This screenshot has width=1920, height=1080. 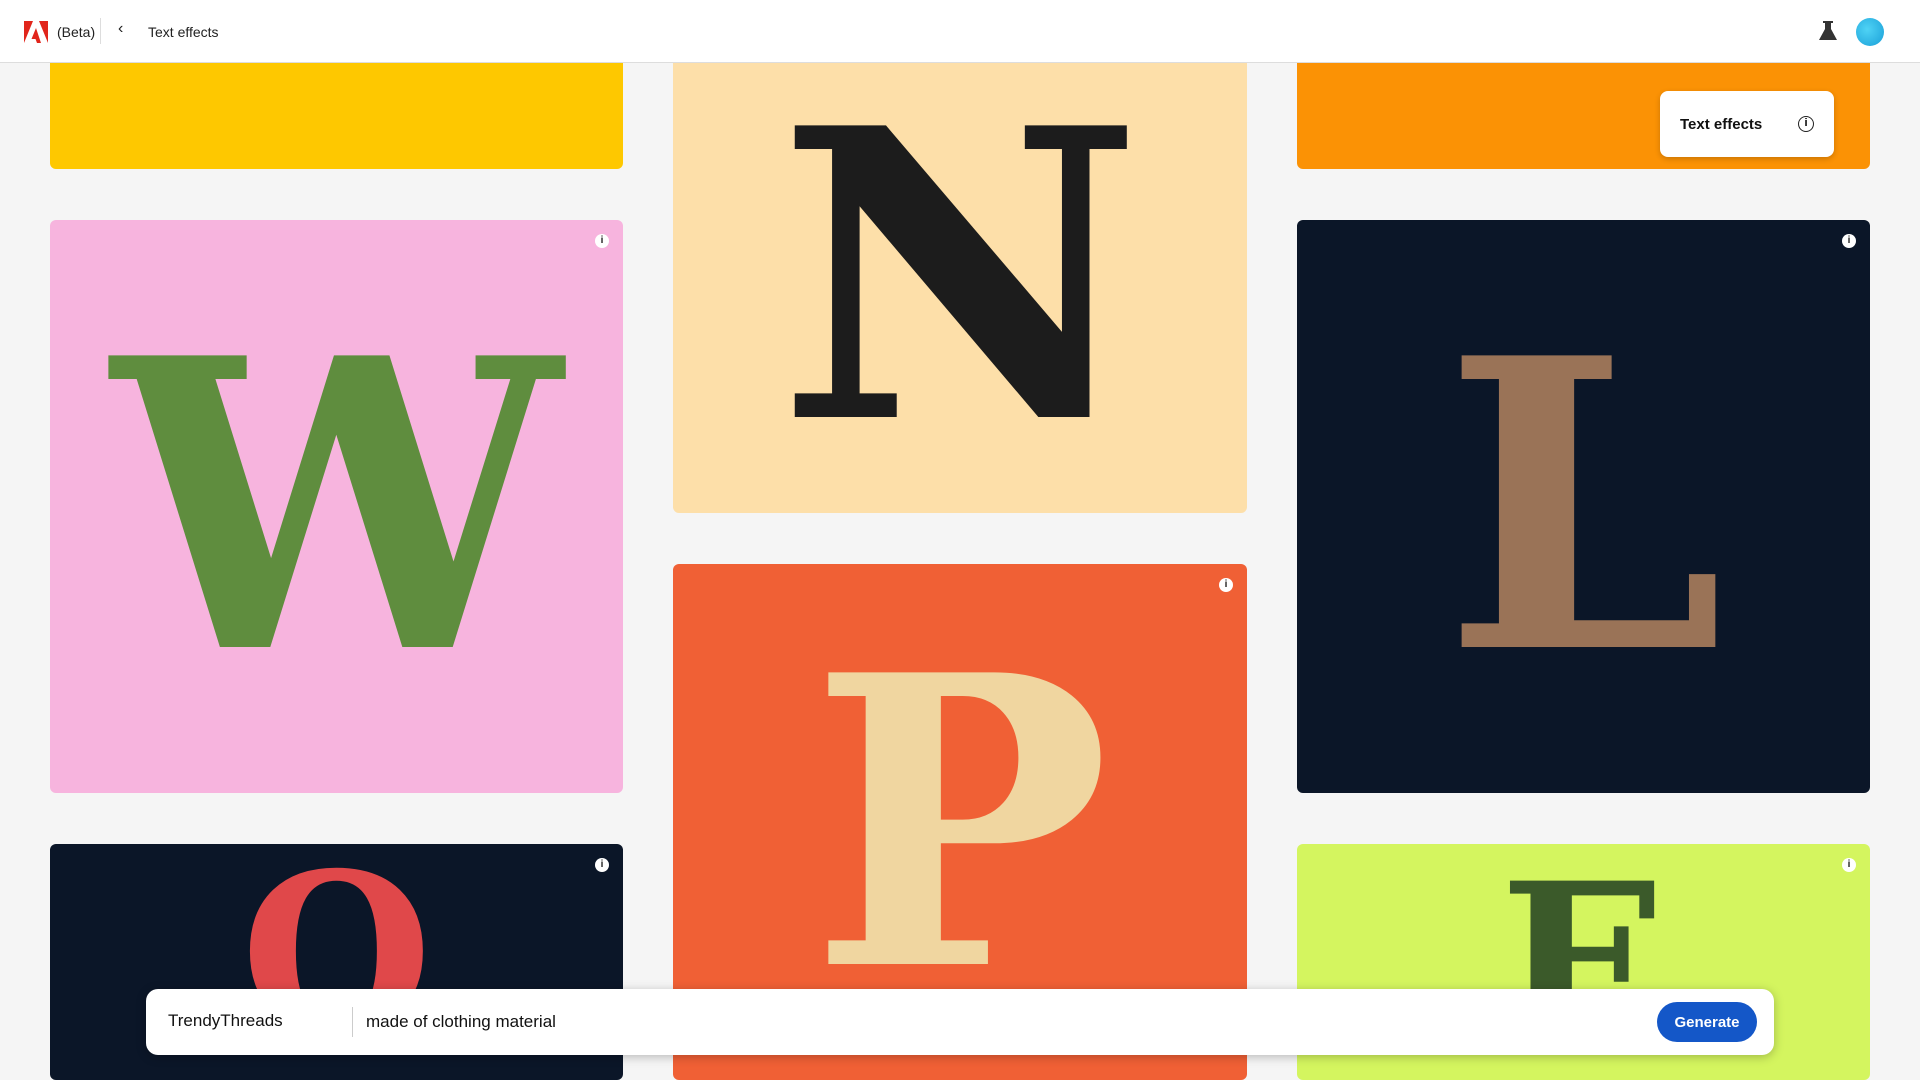 I want to click on letter-l: L, so click(x=1583, y=506).